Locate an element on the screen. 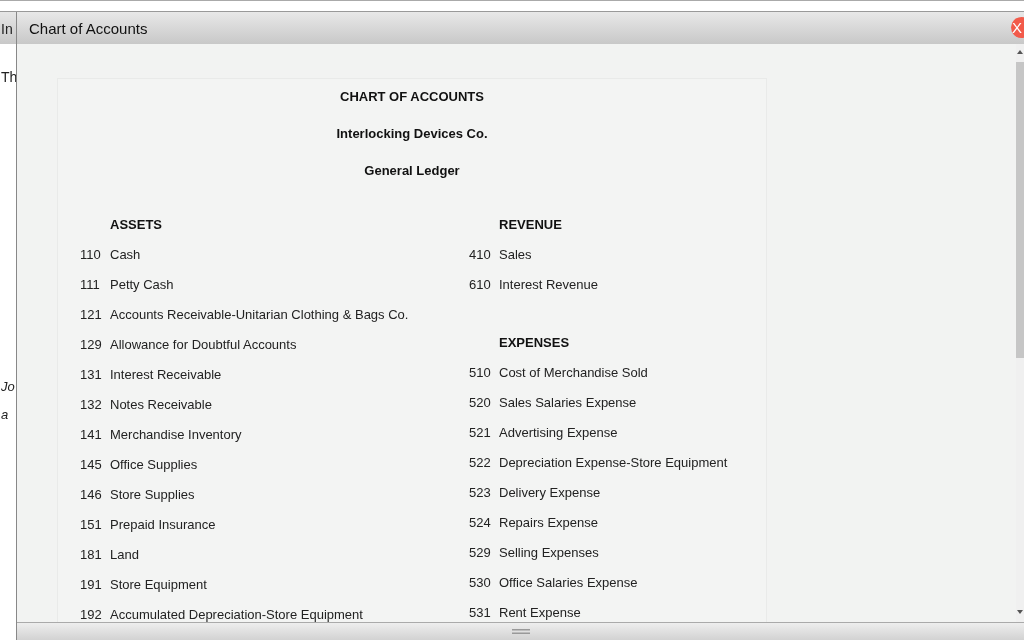 The image size is (1024, 640). ledger-title: General Ledger is located at coordinates (412, 171).